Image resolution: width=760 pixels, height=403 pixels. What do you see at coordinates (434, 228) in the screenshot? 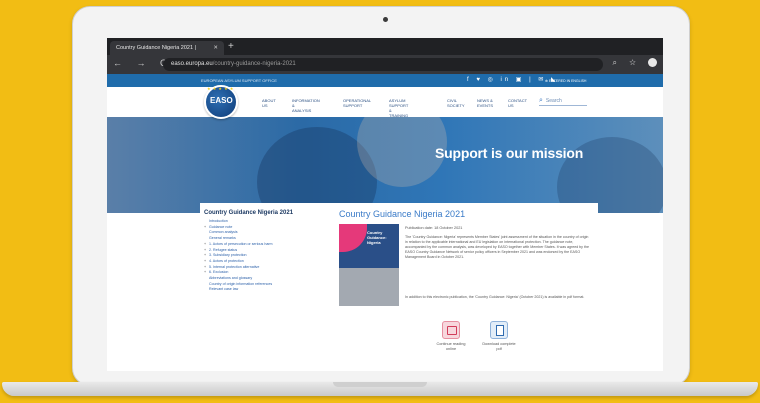
I see `publication-date: Publication date: 18 October 2021` at bounding box center [434, 228].